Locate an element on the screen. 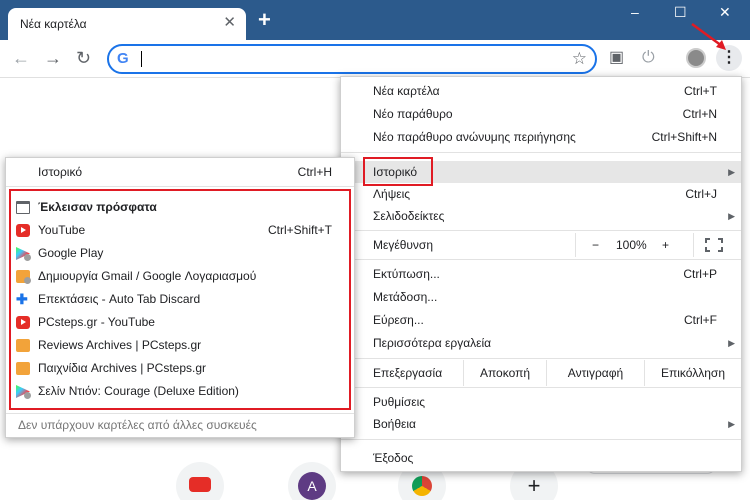  menu-item-new-tab: Νέα καρτέλα Ctrl+T is located at coordinates (541, 91).